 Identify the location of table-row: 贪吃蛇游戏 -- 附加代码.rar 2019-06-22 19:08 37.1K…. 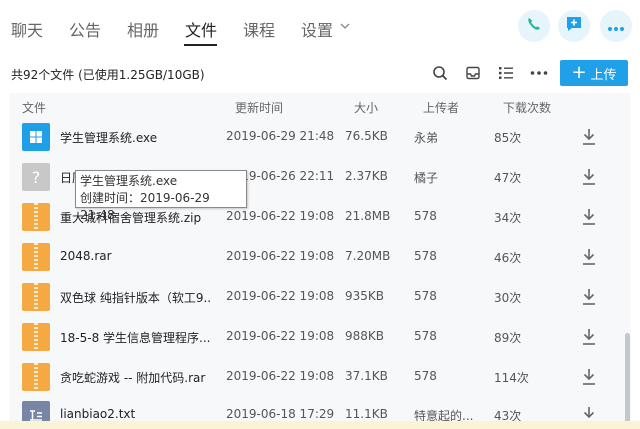
(315, 377).